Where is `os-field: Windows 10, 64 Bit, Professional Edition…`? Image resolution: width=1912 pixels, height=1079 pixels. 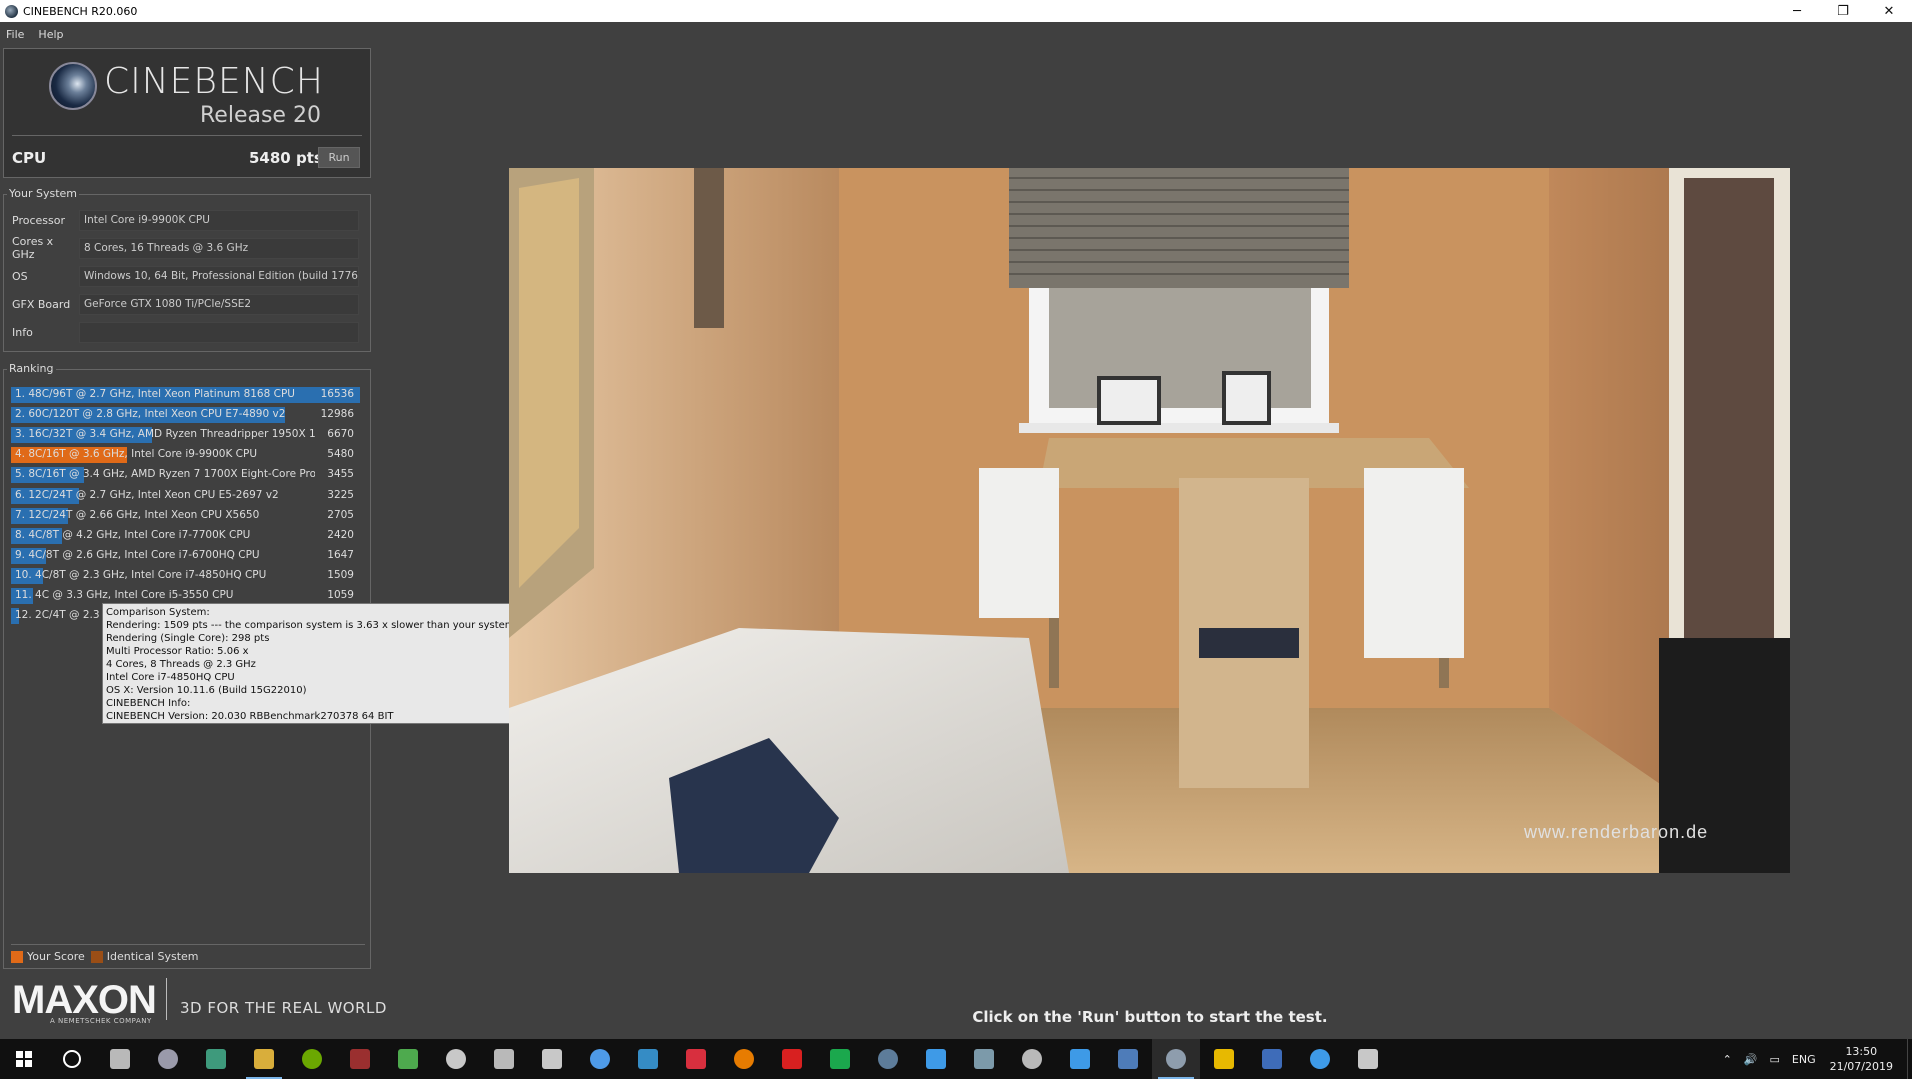 os-field: Windows 10, 64 Bit, Professional Edition… is located at coordinates (219, 276).